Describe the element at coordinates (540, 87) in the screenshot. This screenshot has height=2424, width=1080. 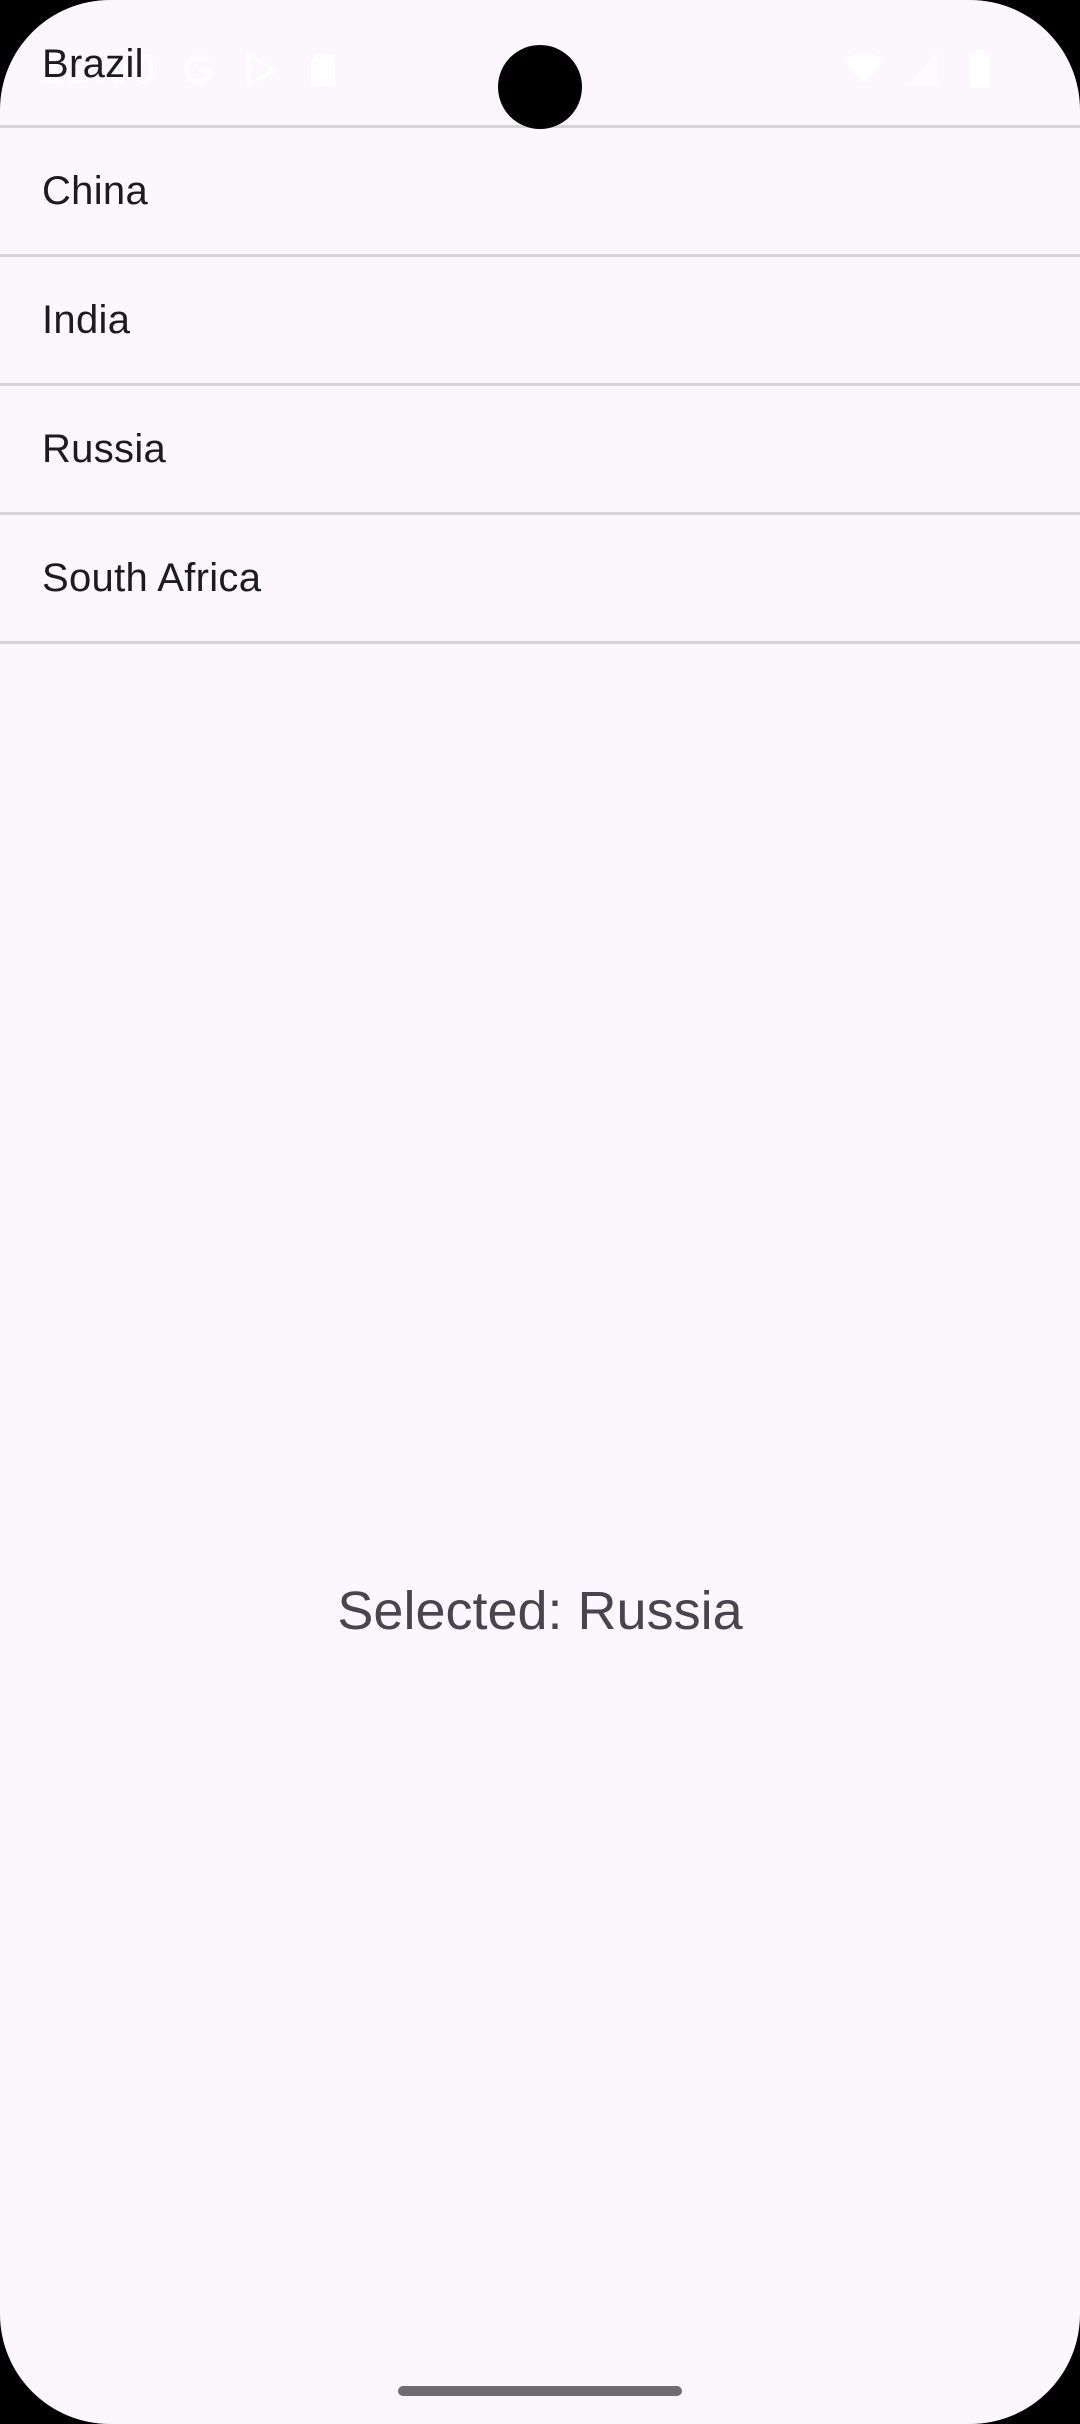
I see `camera-cutout` at that location.